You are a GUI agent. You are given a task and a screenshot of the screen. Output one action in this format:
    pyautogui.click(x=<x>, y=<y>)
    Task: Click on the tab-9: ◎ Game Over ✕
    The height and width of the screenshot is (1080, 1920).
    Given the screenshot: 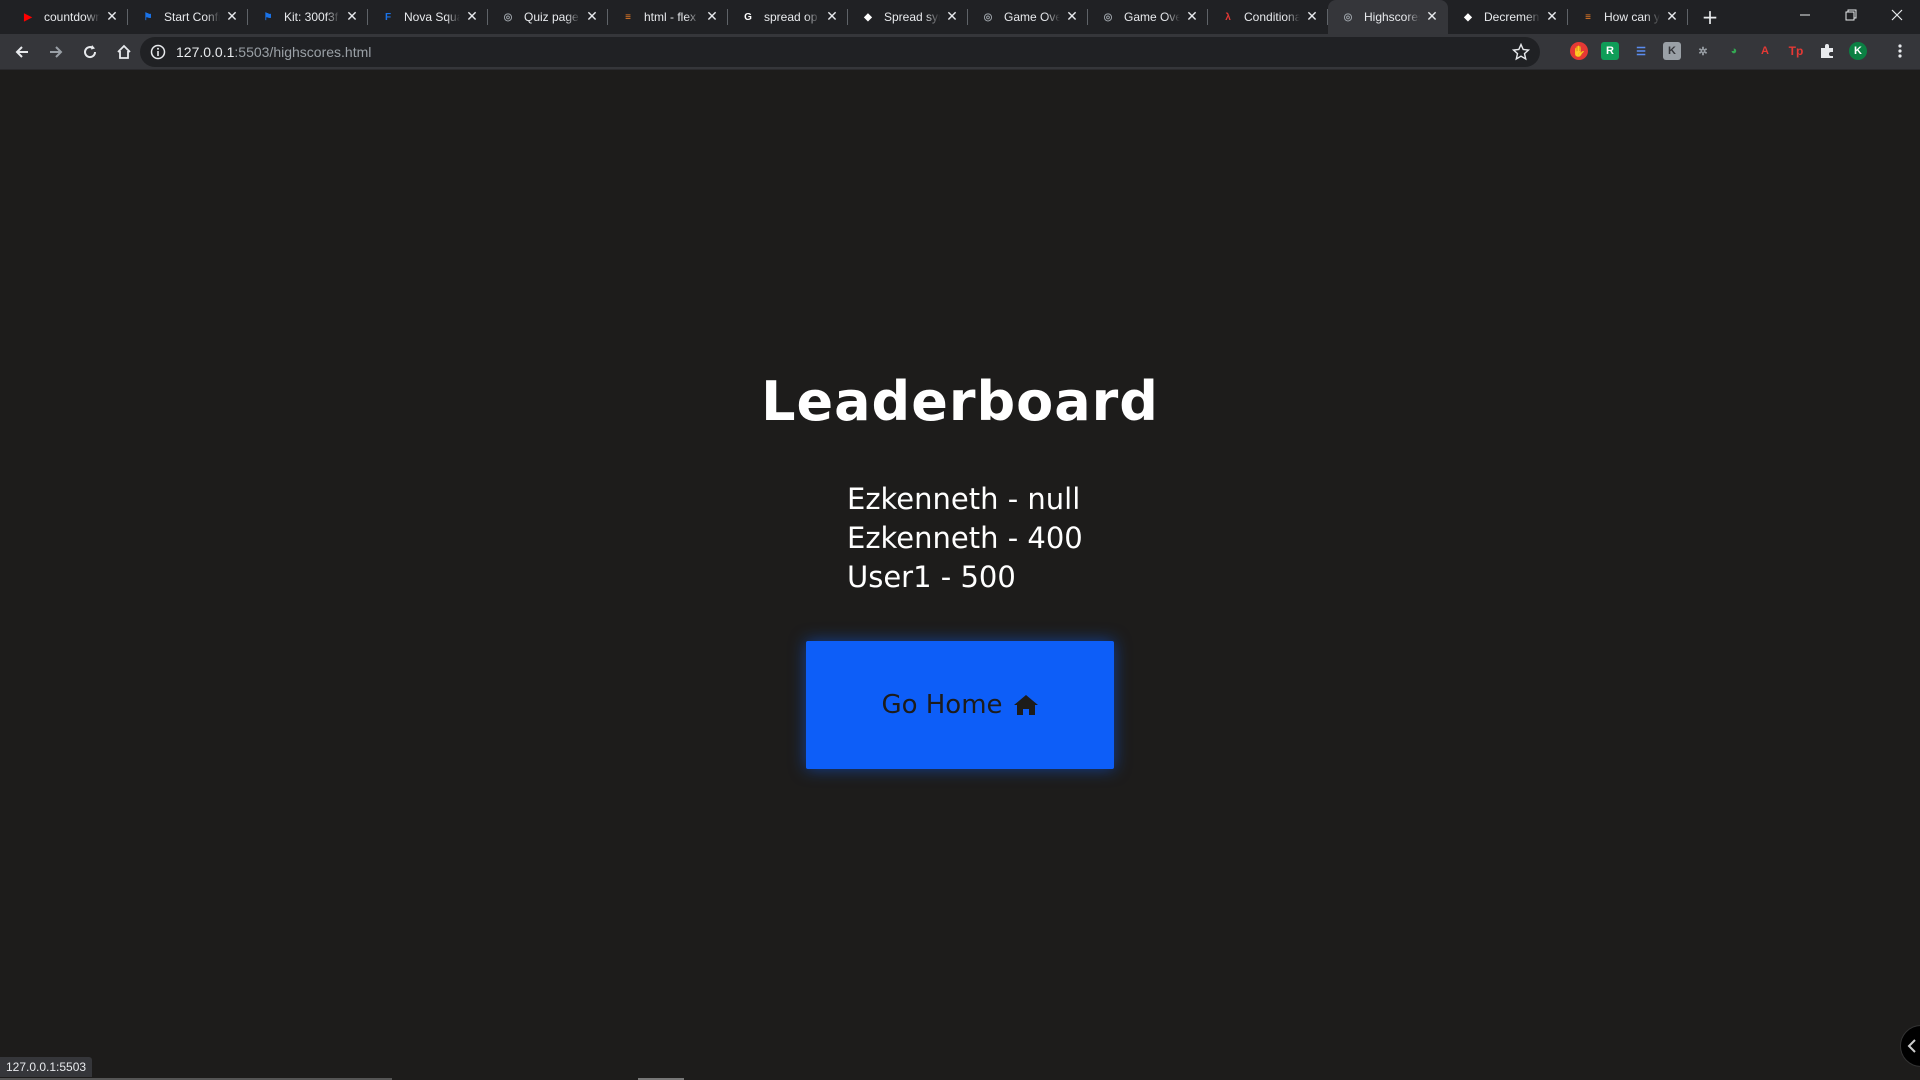 What is the action you would take?
    pyautogui.click(x=1148, y=17)
    